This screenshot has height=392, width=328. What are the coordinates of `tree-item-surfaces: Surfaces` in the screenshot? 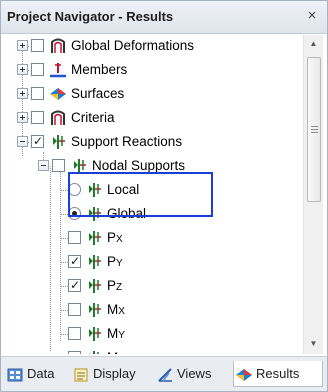 It's located at (154, 94).